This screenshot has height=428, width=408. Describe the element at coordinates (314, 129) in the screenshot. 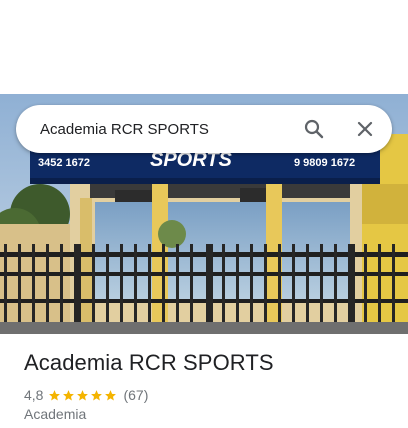

I see `search-icon` at that location.